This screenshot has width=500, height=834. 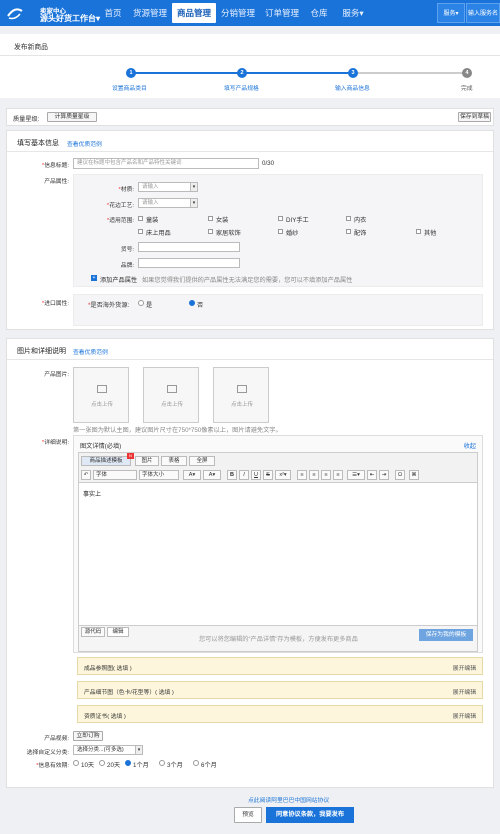 I want to click on justify-icon: ≡, so click(x=338, y=475).